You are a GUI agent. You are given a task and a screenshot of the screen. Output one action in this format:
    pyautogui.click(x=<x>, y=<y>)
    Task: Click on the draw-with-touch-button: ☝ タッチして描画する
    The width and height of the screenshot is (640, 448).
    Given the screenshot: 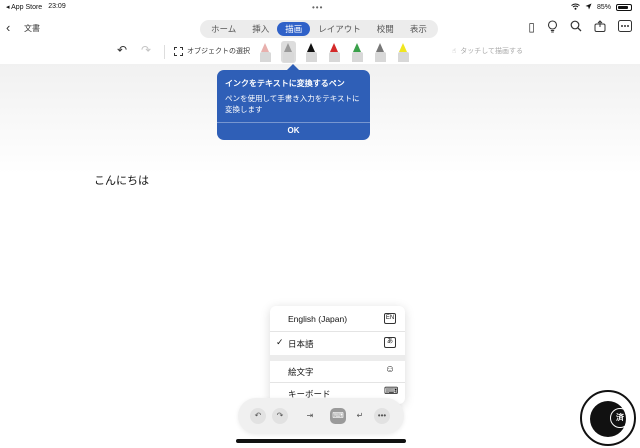 What is the action you would take?
    pyautogui.click(x=487, y=51)
    